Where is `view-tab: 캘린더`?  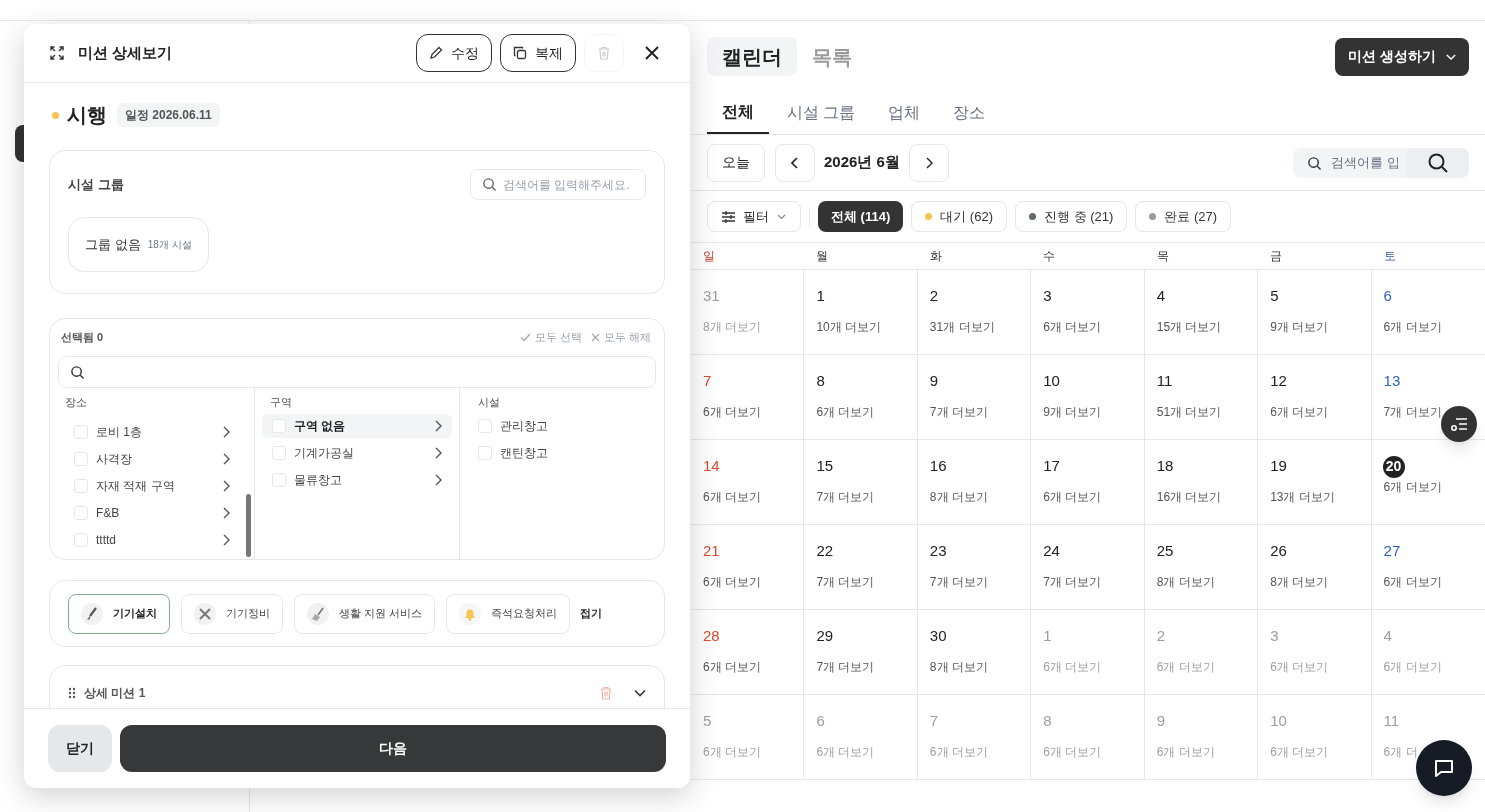
view-tab: 캘린더 is located at coordinates (752, 56).